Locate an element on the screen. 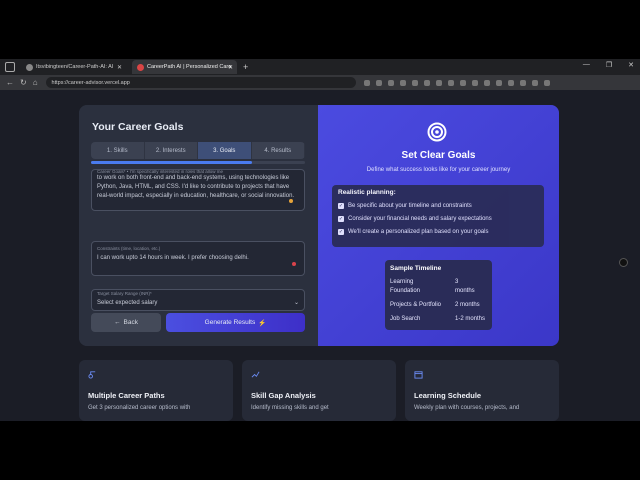 This screenshot has width=640, height=480. feature-title: Skill Gap Analysis is located at coordinates (283, 395).